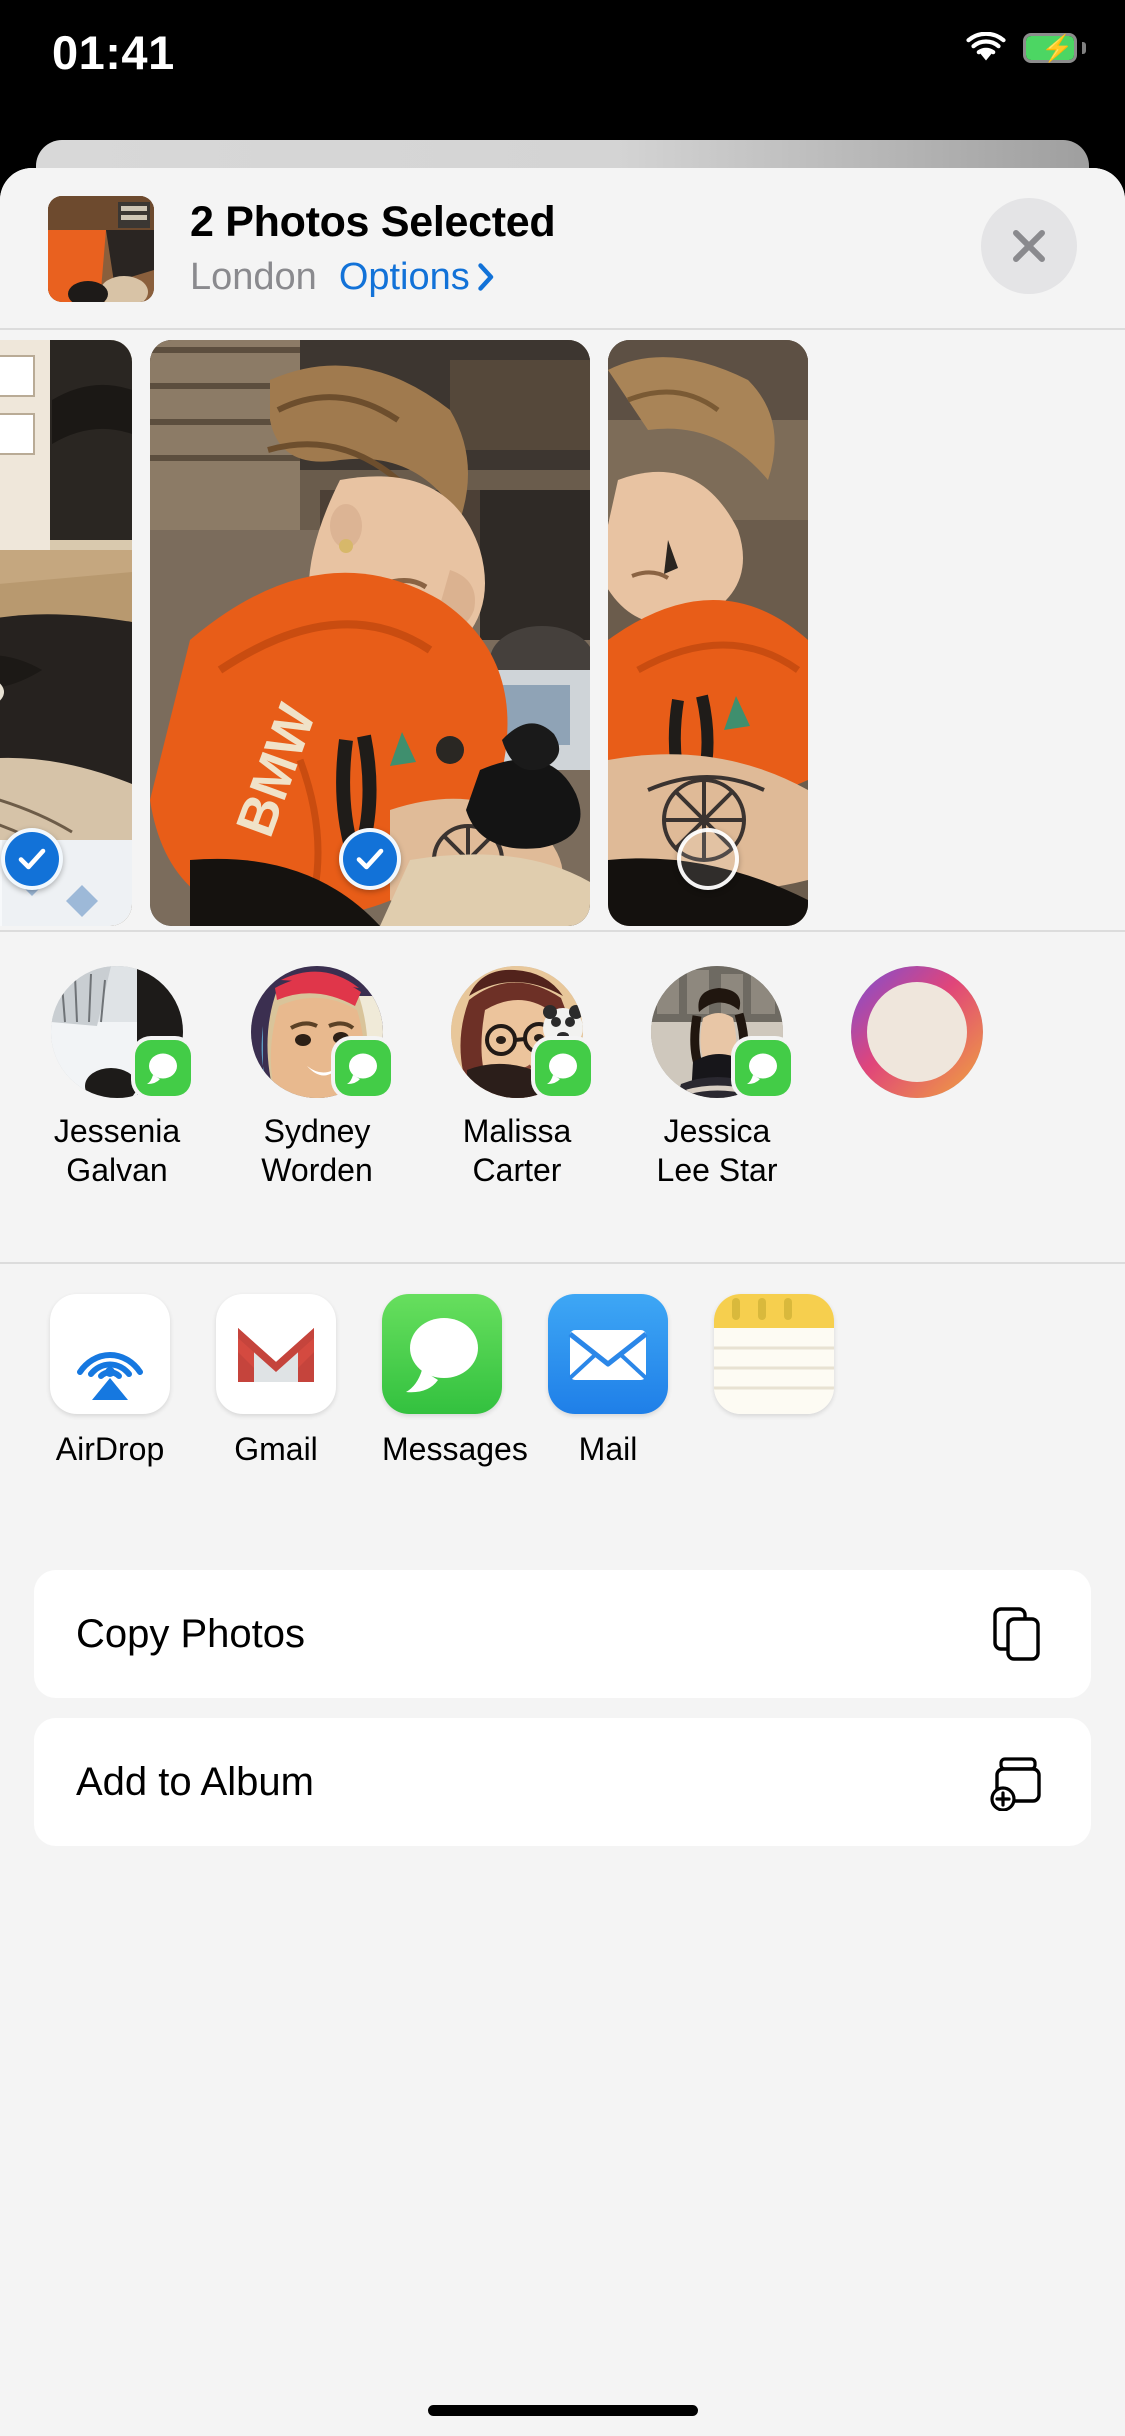 This screenshot has width=1125, height=2436. What do you see at coordinates (717, 1150) in the screenshot?
I see `contact-name: Jessica Lee Star` at bounding box center [717, 1150].